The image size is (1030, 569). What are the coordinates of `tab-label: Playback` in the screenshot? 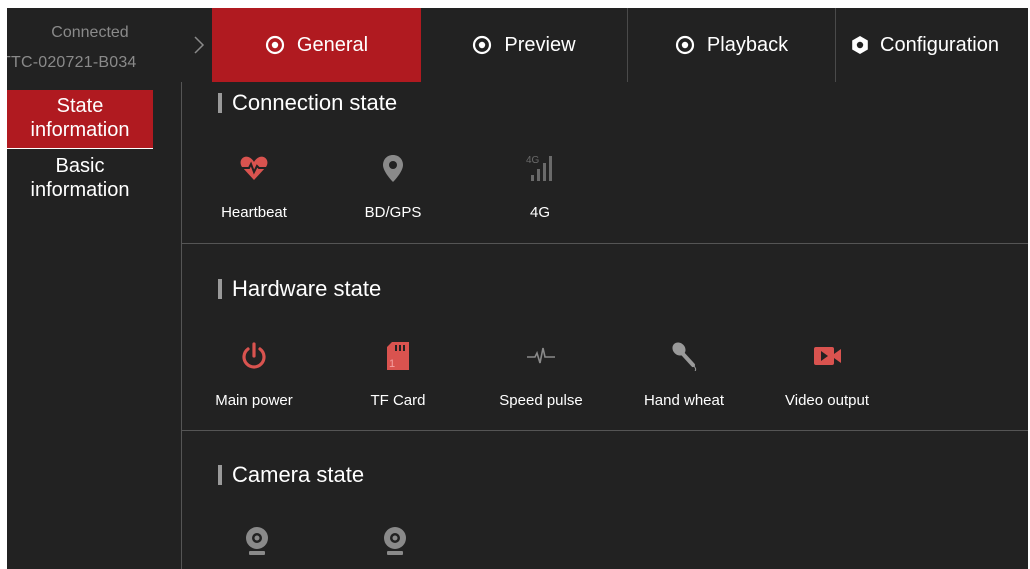 It's located at (747, 44).